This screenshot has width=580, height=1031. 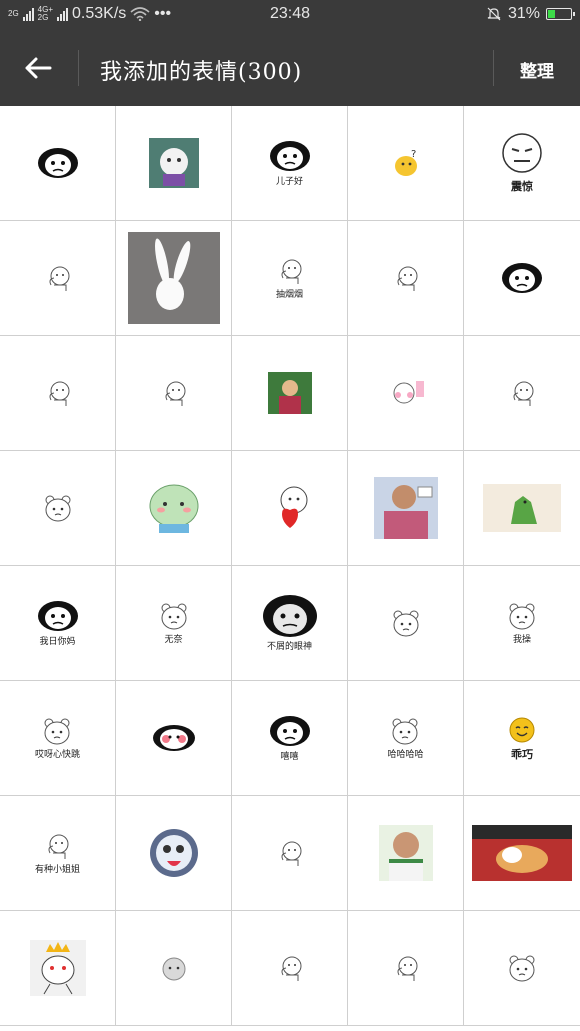 What do you see at coordinates (493, 68) in the screenshot?
I see `toolbar-divider-right` at bounding box center [493, 68].